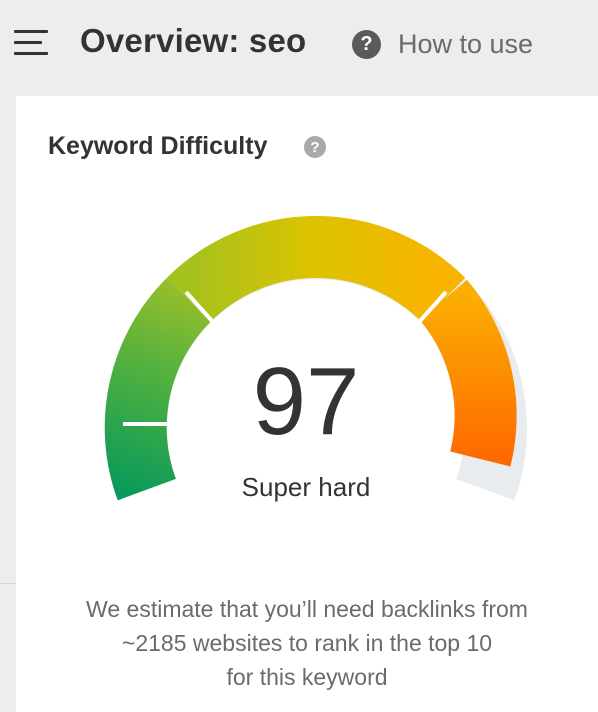 This screenshot has height=712, width=598. Describe the element at coordinates (193, 40) in the screenshot. I see `page-title: Overview: seo` at that location.